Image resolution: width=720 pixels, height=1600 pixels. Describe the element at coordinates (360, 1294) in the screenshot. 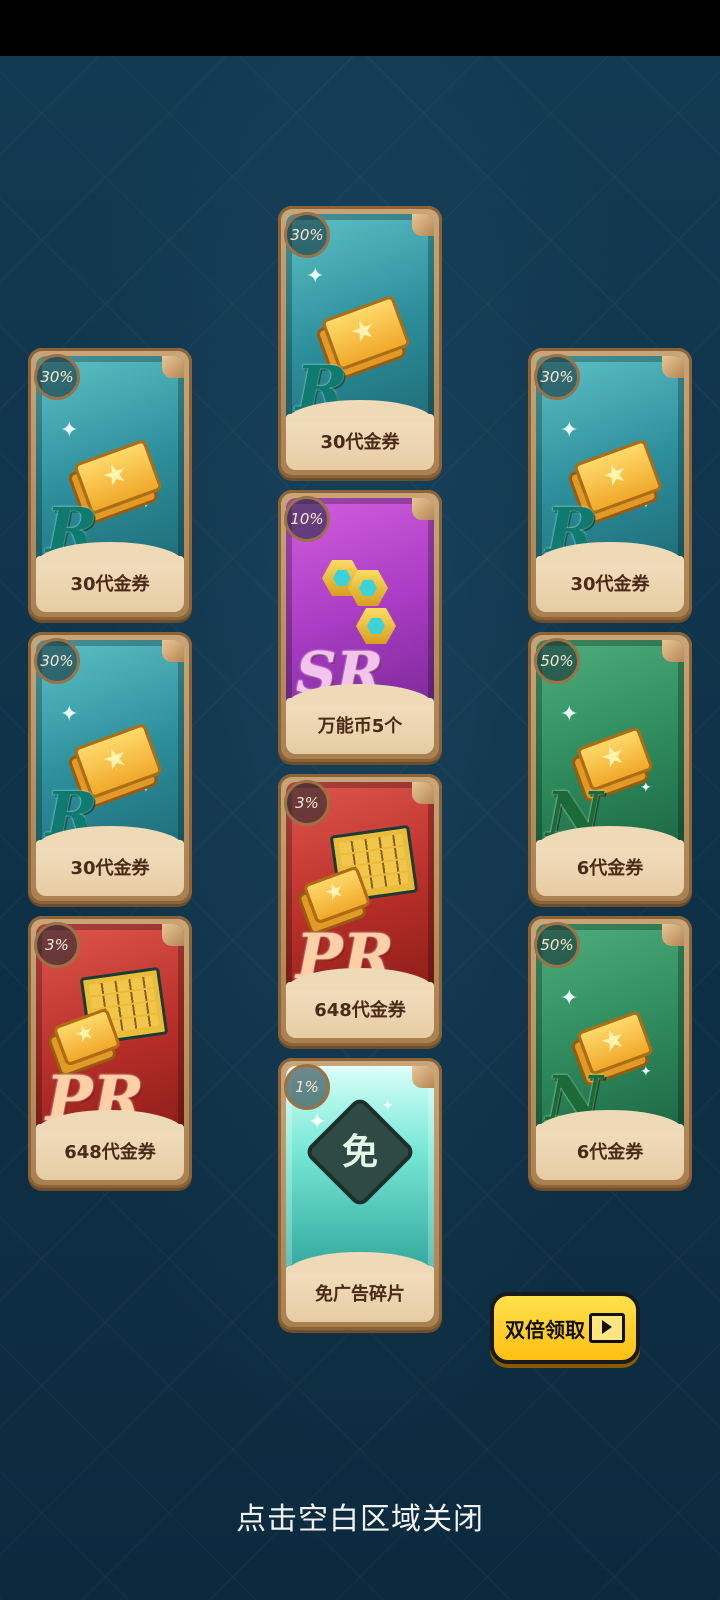

I see `card-label: 免广告碎片` at that location.